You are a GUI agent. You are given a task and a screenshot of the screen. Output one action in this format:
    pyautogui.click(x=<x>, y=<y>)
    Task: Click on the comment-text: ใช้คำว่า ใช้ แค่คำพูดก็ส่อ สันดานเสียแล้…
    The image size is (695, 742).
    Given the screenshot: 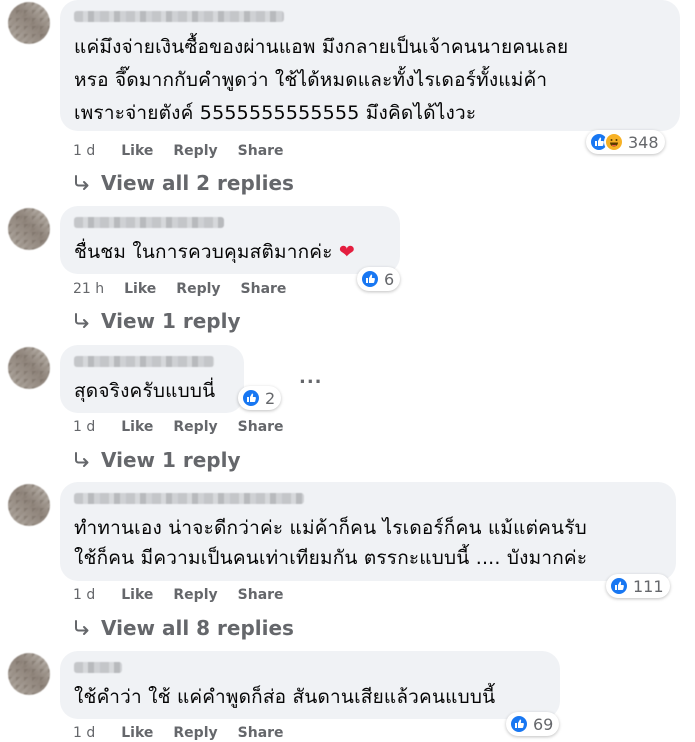 What is the action you would take?
    pyautogui.click(x=285, y=697)
    